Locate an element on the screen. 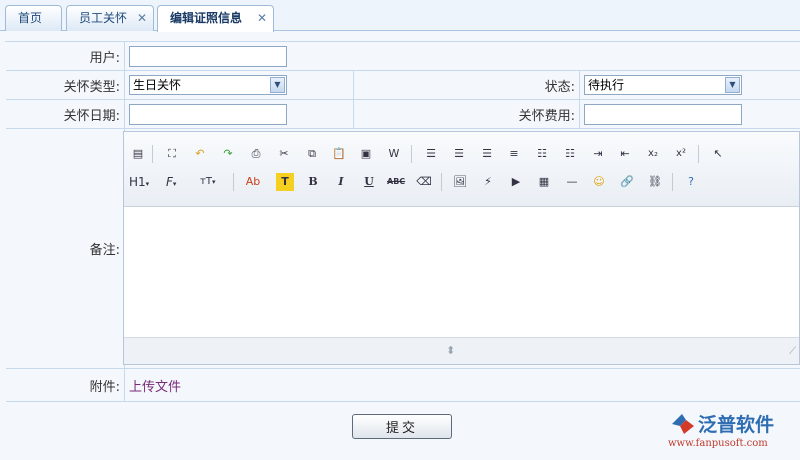 This screenshot has height=460, width=800. undo-icon: ↶ is located at coordinates (200, 154).